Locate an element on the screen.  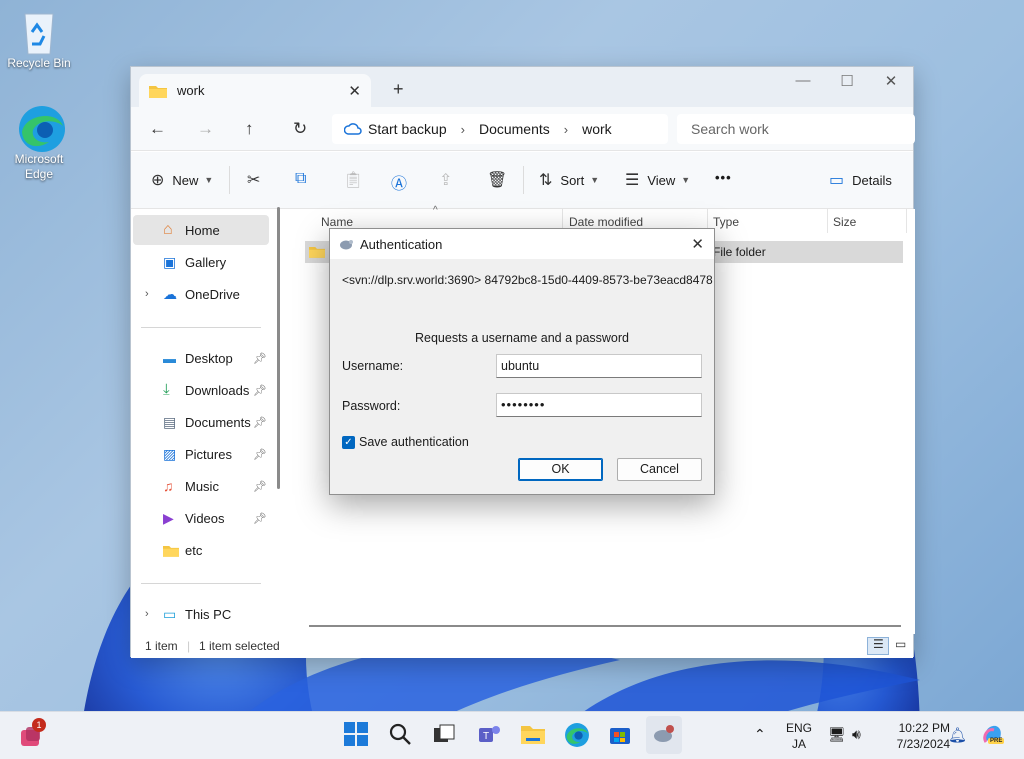
close-icon: ✕ is located at coordinates (697, 244).